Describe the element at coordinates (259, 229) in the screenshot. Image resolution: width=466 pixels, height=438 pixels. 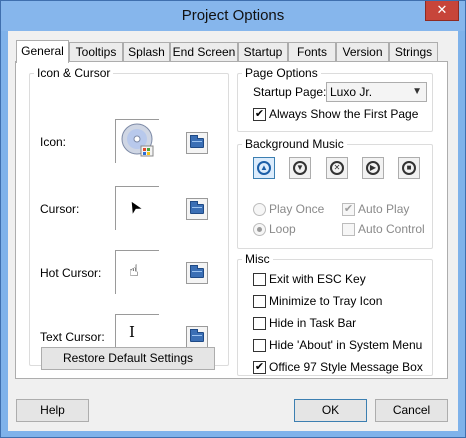
I see `loop-radio` at that location.